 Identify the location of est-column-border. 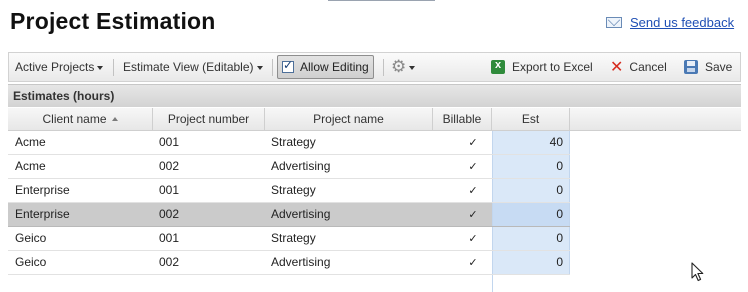
(492, 283).